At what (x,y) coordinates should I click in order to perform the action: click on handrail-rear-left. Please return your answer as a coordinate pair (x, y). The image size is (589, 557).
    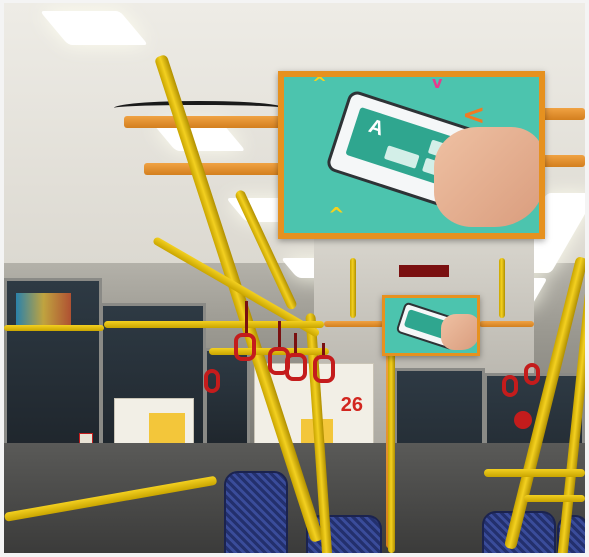
    Looking at the image, I should click on (353, 288).